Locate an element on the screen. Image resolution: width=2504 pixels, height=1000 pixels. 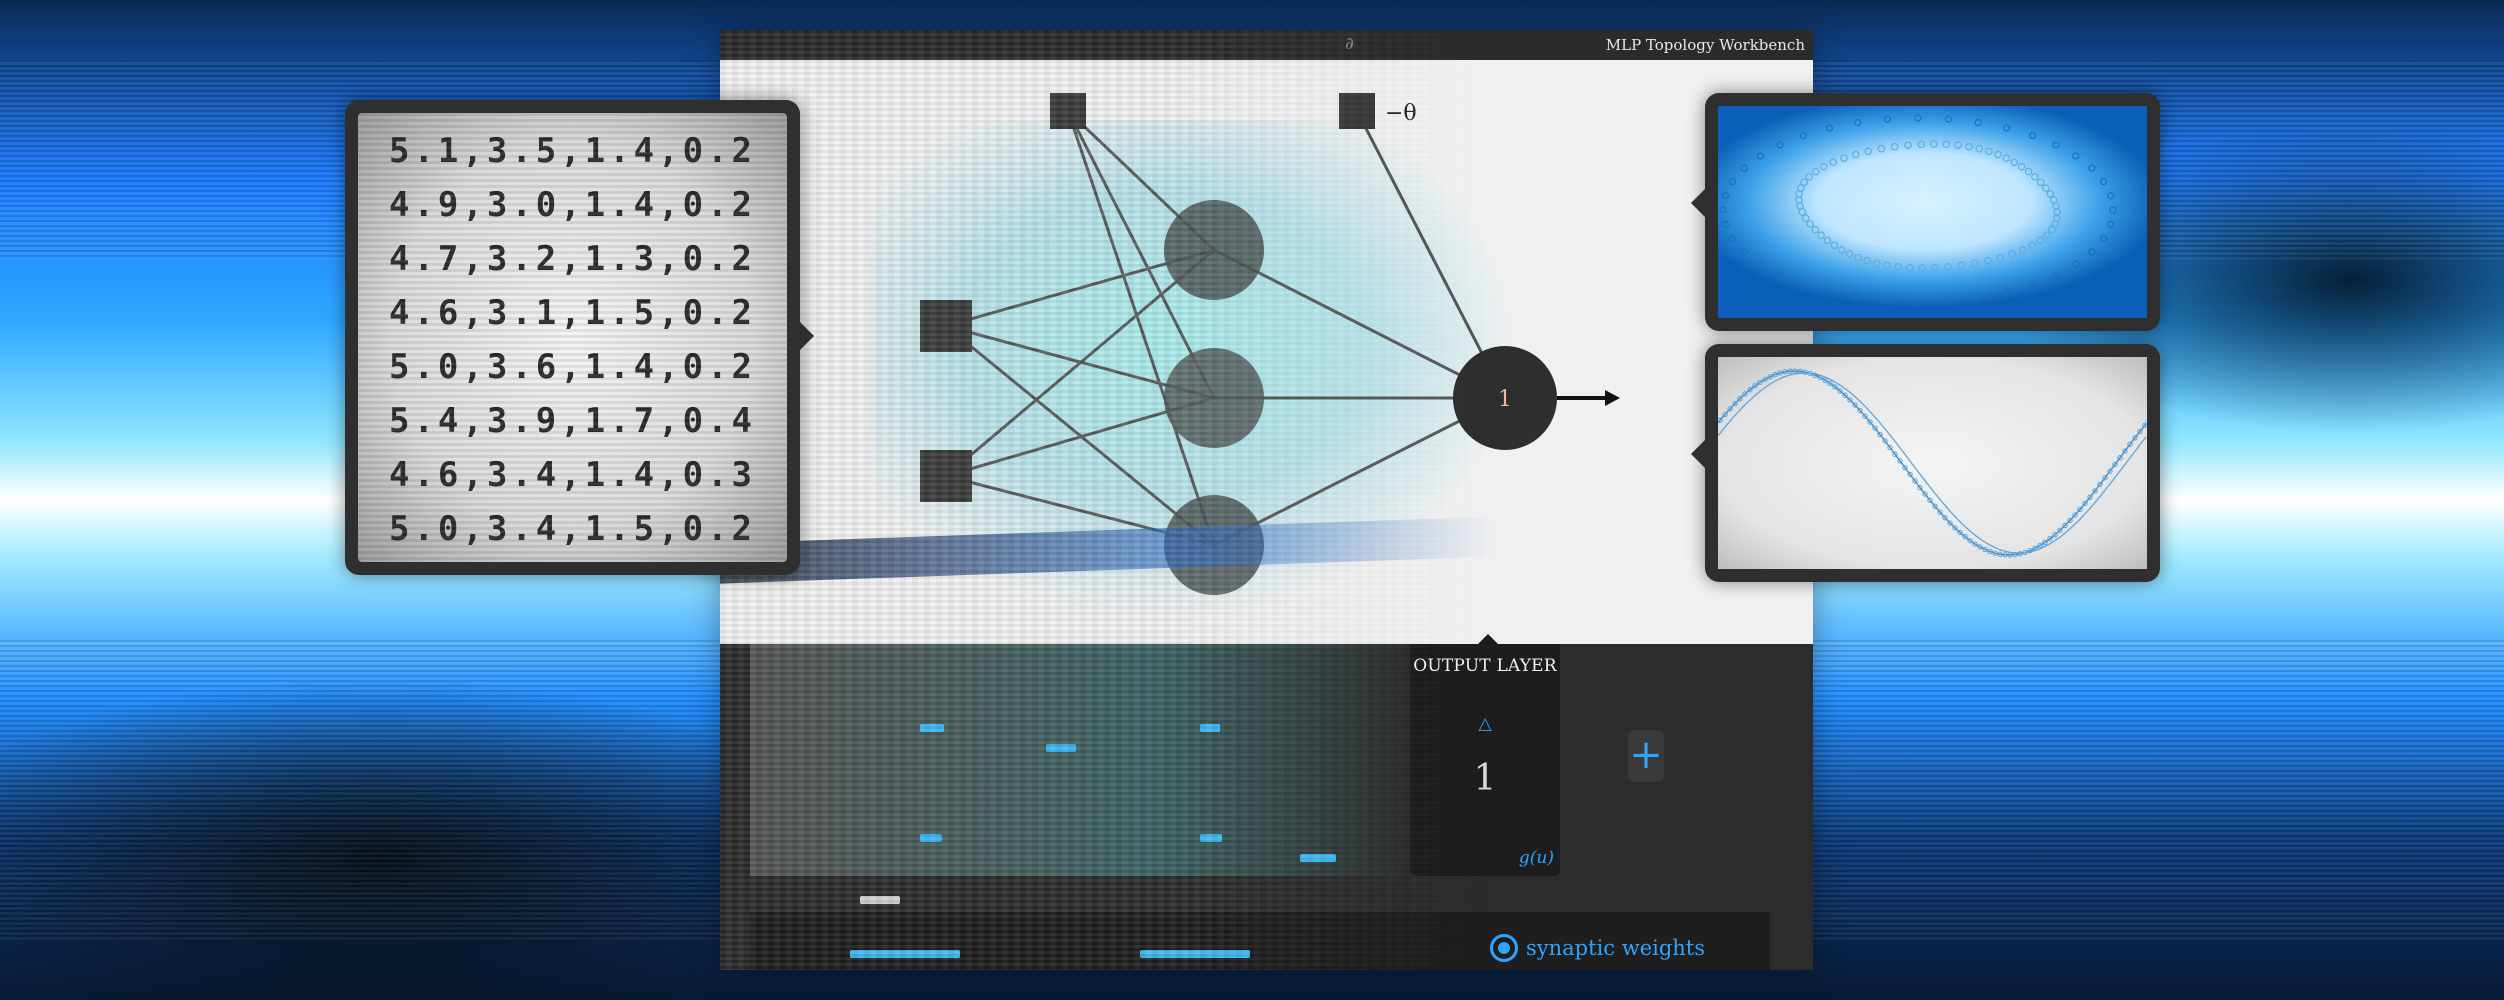
dataset-row: 4.9,3.0,1.4,0.2 is located at coordinates (572, 205).